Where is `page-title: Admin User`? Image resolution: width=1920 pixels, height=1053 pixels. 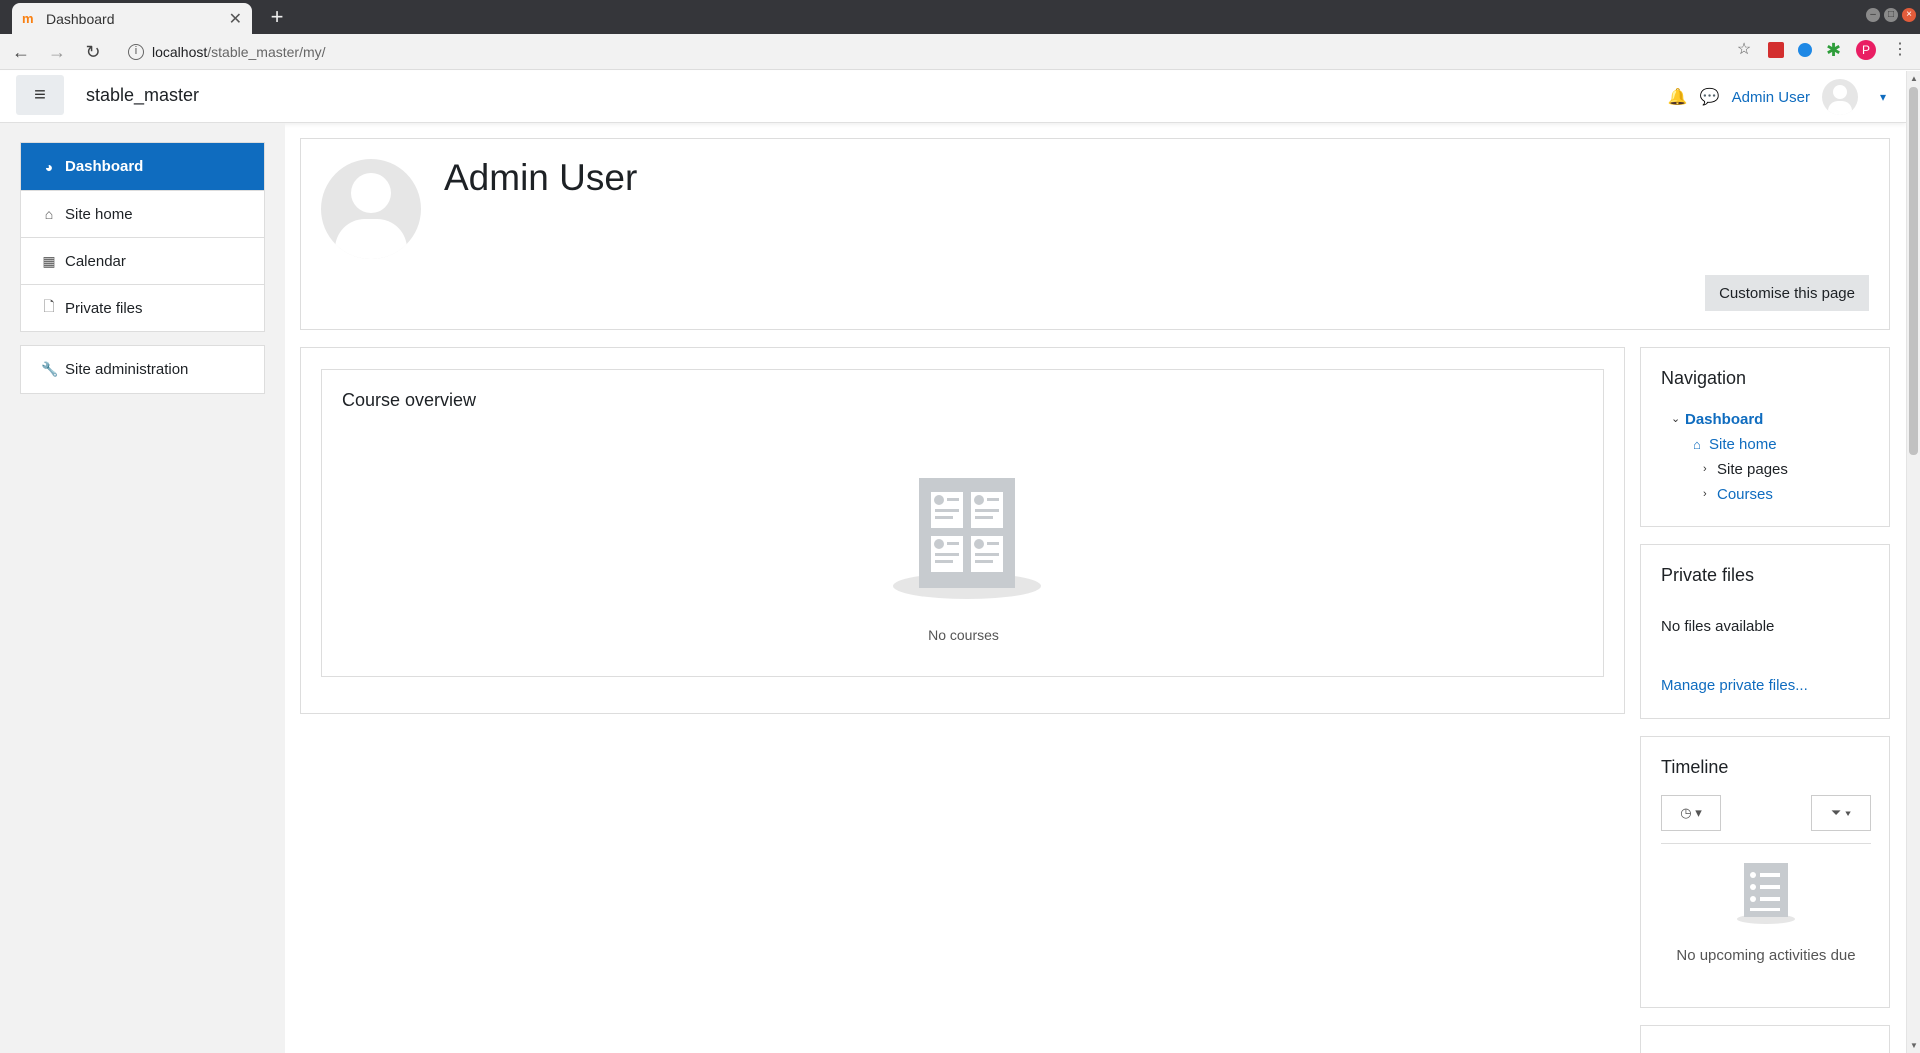
page-title: Admin User is located at coordinates (541, 177).